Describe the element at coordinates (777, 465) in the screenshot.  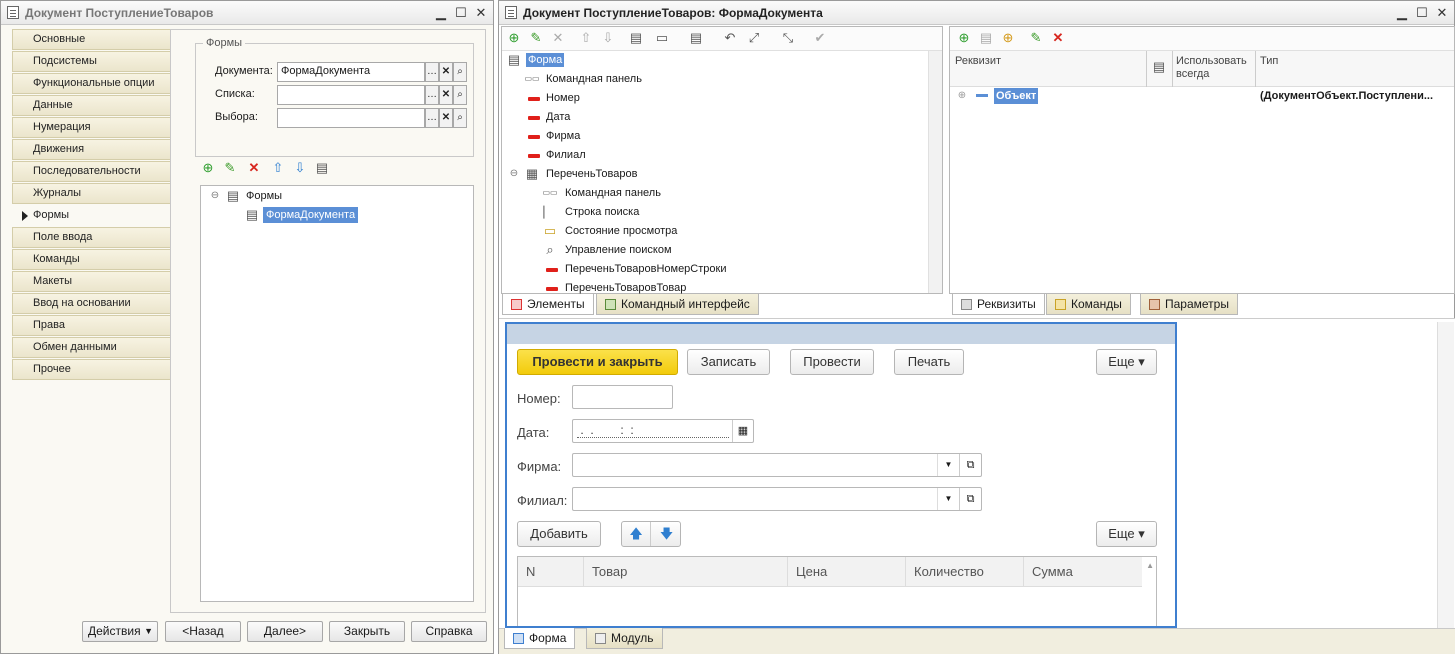
I see `firm-input: ▼ ⧉` at that location.